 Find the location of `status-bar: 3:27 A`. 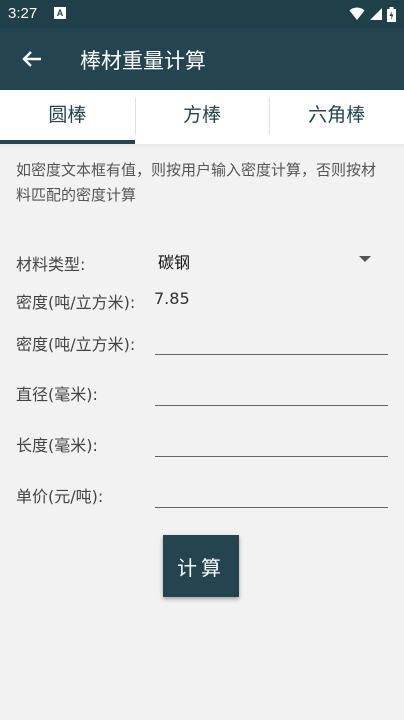

status-bar: 3:27 A is located at coordinates (202, 14).